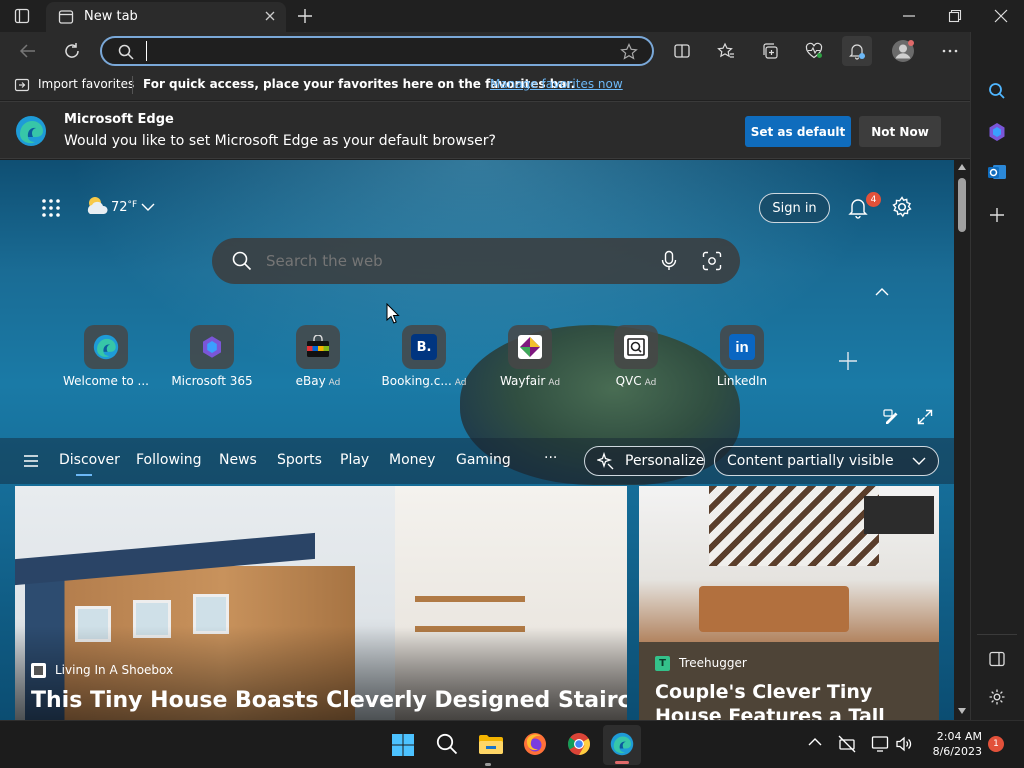  I want to click on address-bar, so click(377, 51).